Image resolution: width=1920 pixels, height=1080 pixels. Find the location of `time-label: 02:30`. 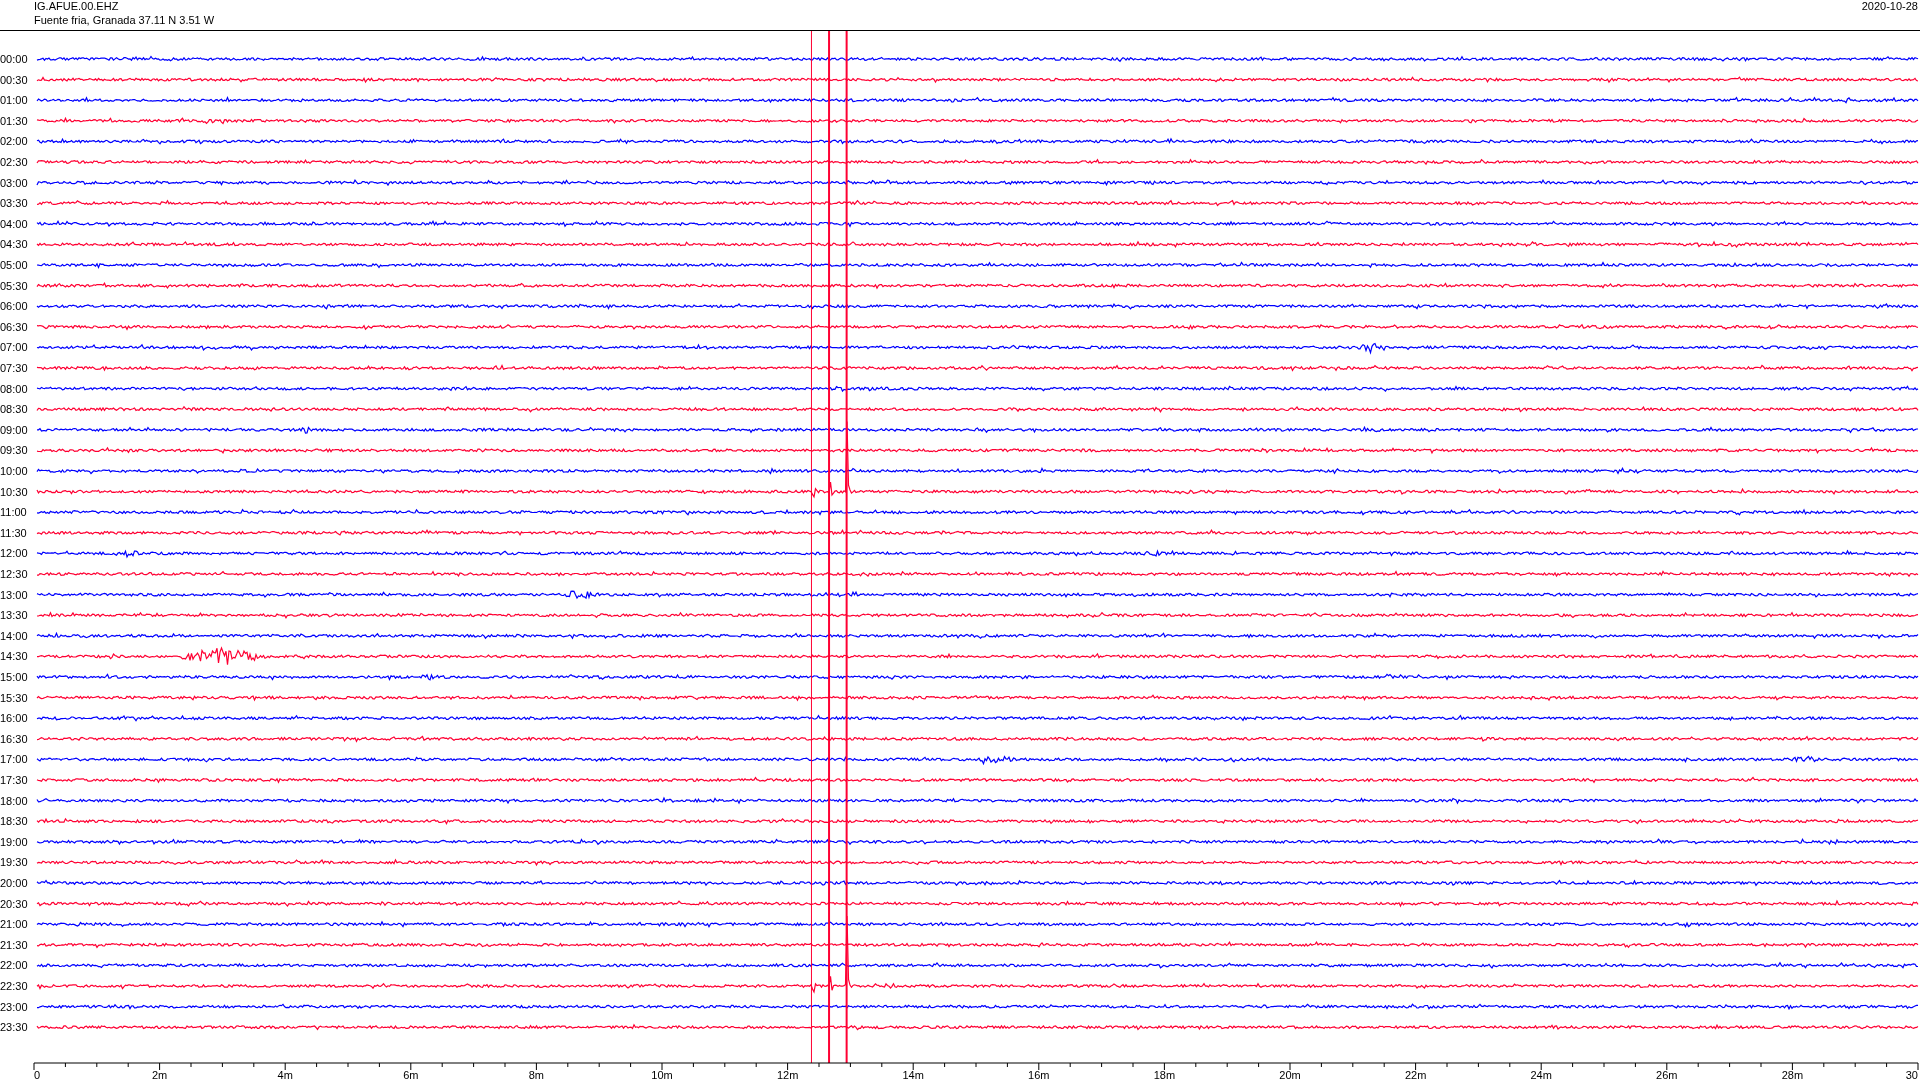

time-label: 02:30 is located at coordinates (14, 162).